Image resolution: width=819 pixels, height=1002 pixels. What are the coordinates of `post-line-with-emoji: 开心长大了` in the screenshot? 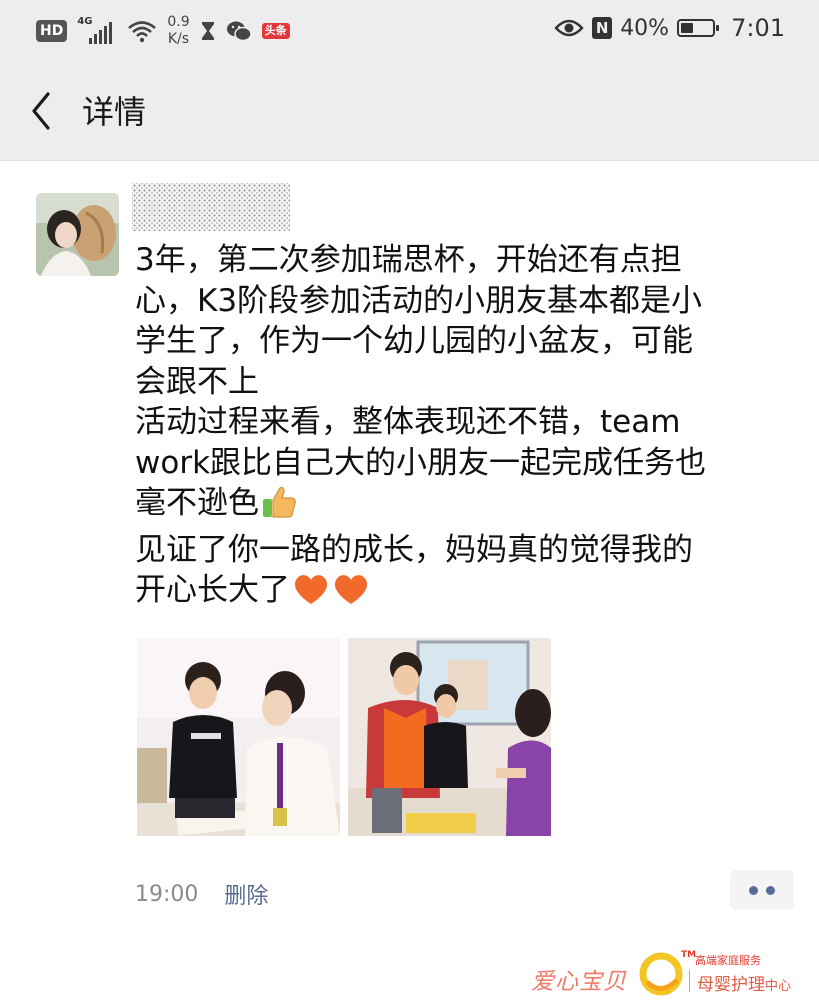 It's located at (460, 593).